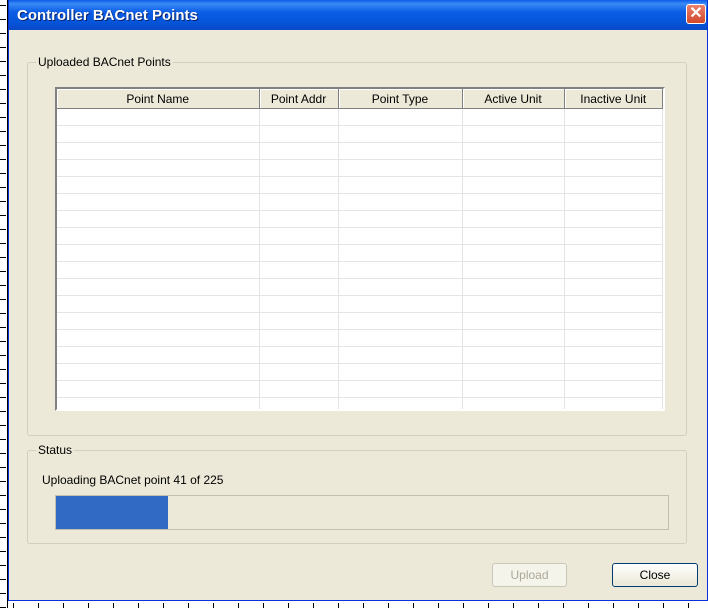 This screenshot has width=708, height=608. I want to click on column-header-point-name: Point Name, so click(158, 99).